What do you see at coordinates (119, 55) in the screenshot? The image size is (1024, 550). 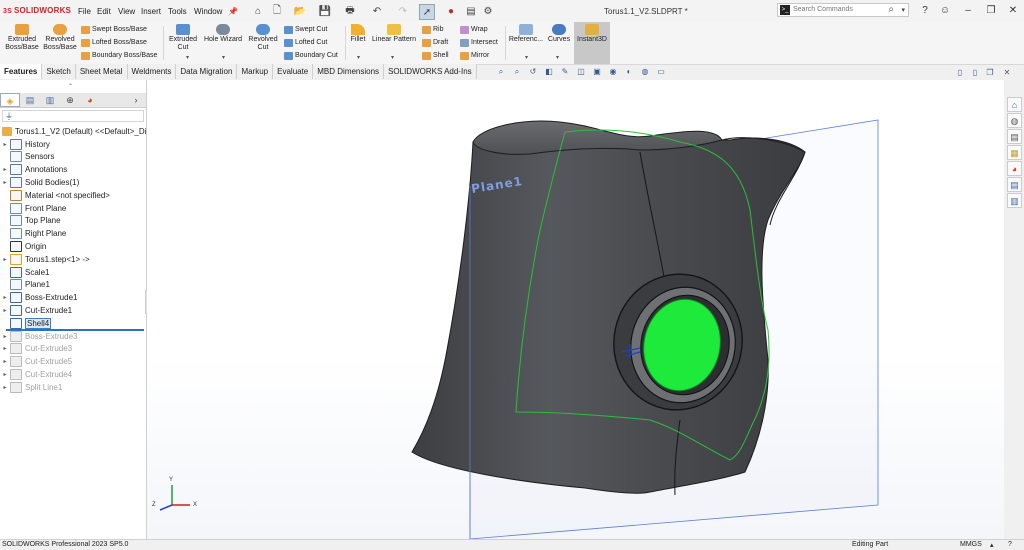 I see `boundary-boss-button: Boundary Boss/Base` at bounding box center [119, 55].